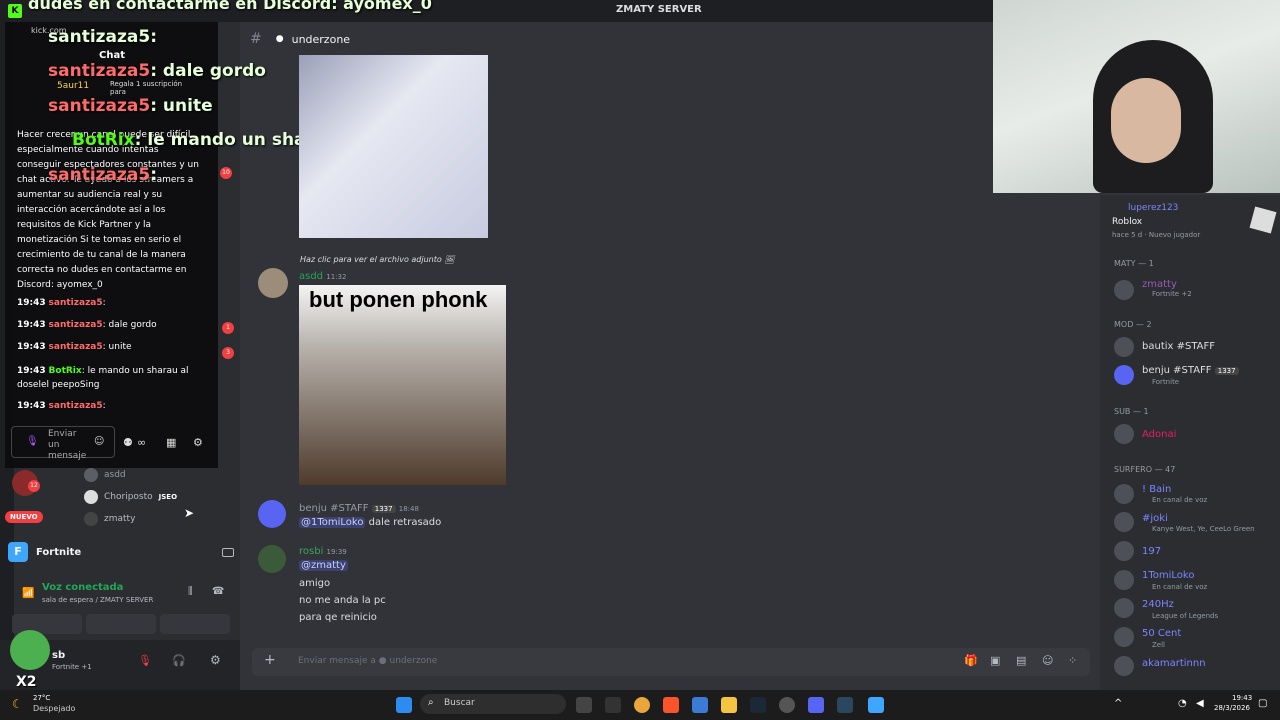  I want to click on noise-icon: ⫼, so click(190, 591).